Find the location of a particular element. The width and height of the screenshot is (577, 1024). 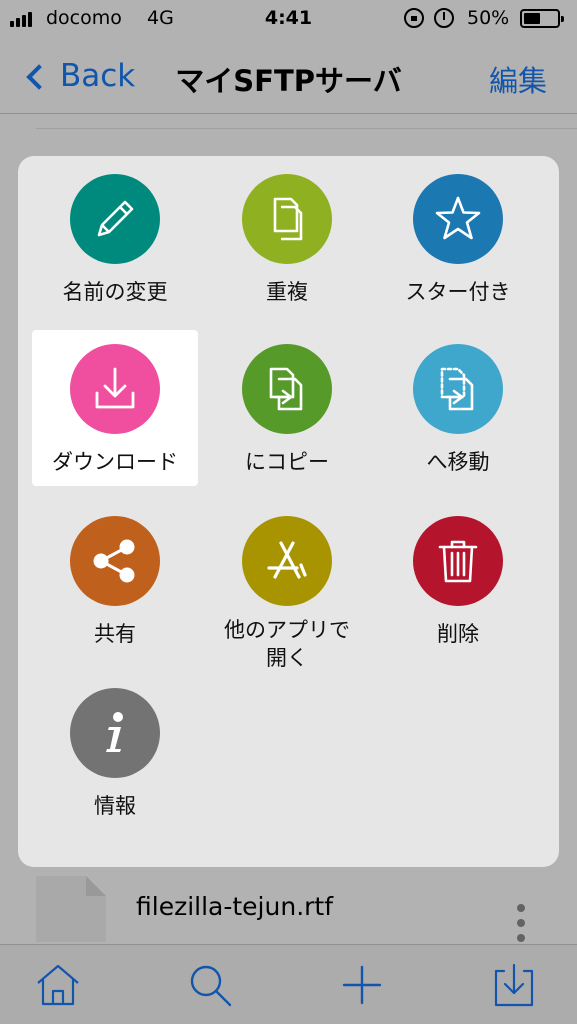

action-label: 削除 is located at coordinates (458, 634).